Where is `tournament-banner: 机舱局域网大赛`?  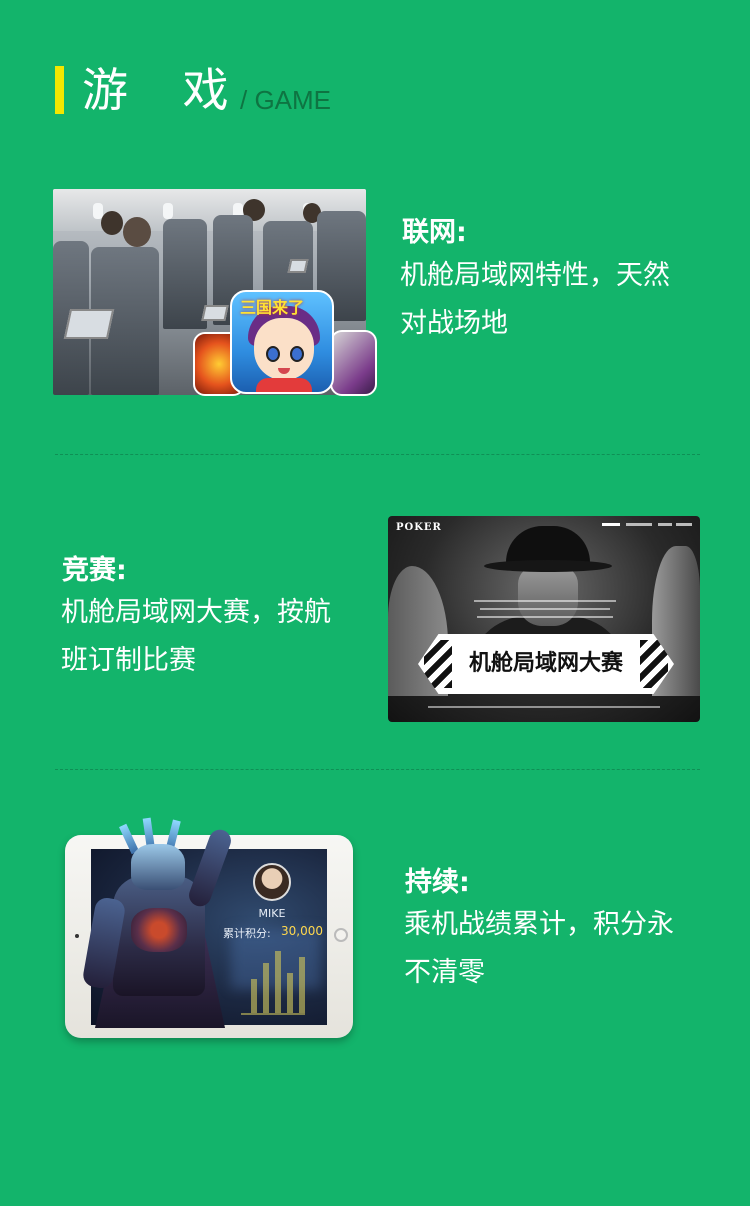
tournament-banner: 机舱局域网大赛 is located at coordinates (546, 664).